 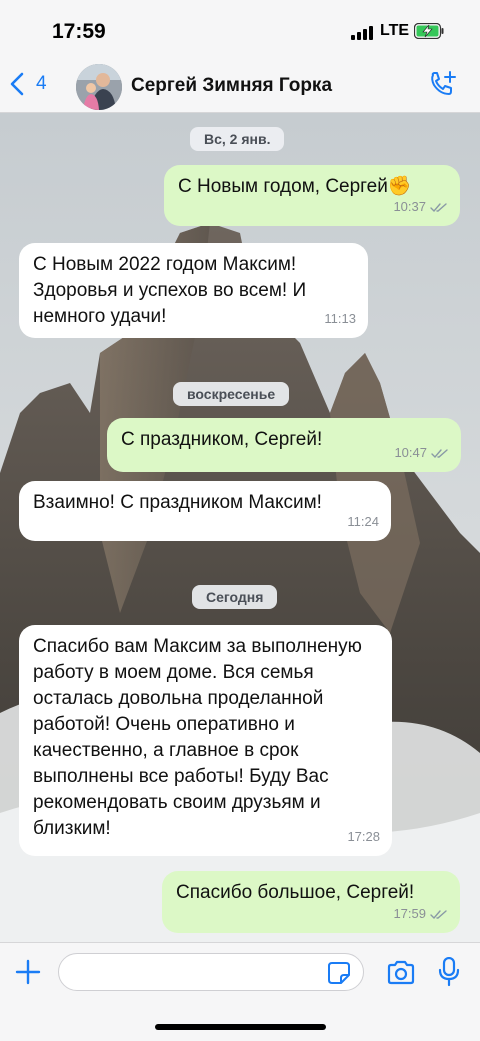 What do you see at coordinates (401, 973) in the screenshot?
I see `camera-icon` at bounding box center [401, 973].